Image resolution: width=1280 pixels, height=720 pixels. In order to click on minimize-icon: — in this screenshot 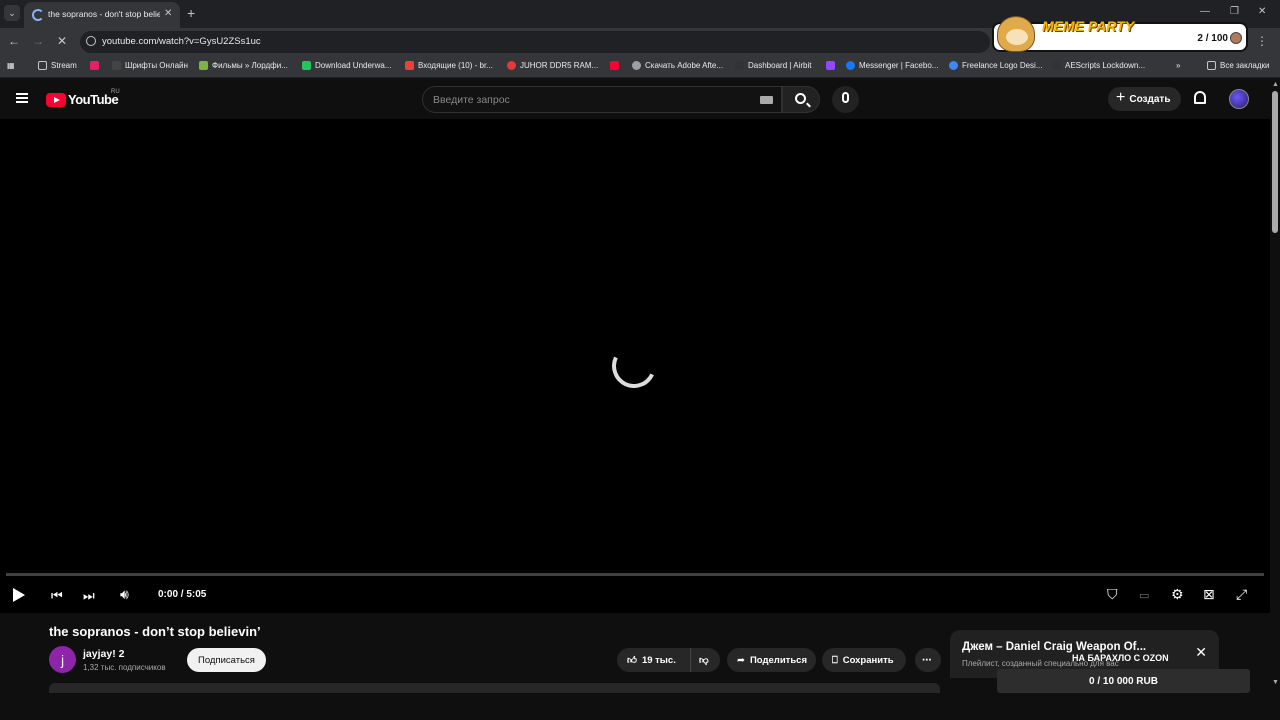, I will do `click(1205, 11)`.